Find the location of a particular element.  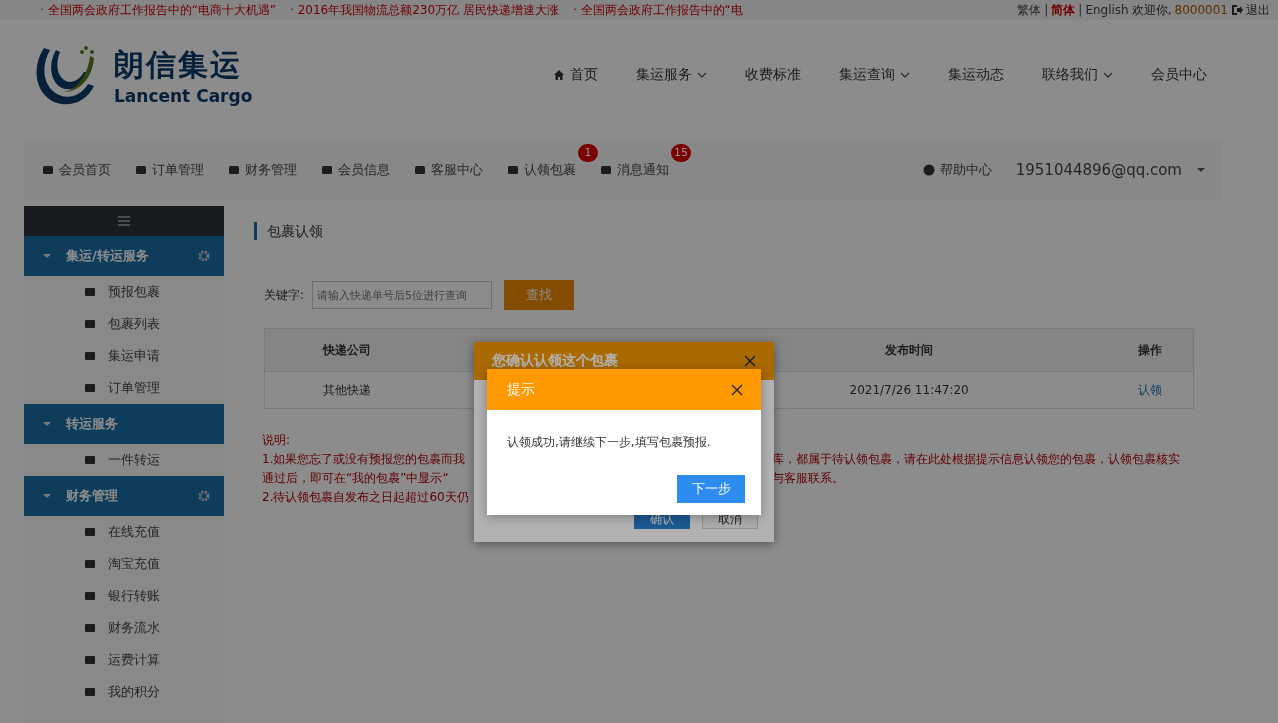

table-cell: 其他快递 is located at coordinates (347, 390).